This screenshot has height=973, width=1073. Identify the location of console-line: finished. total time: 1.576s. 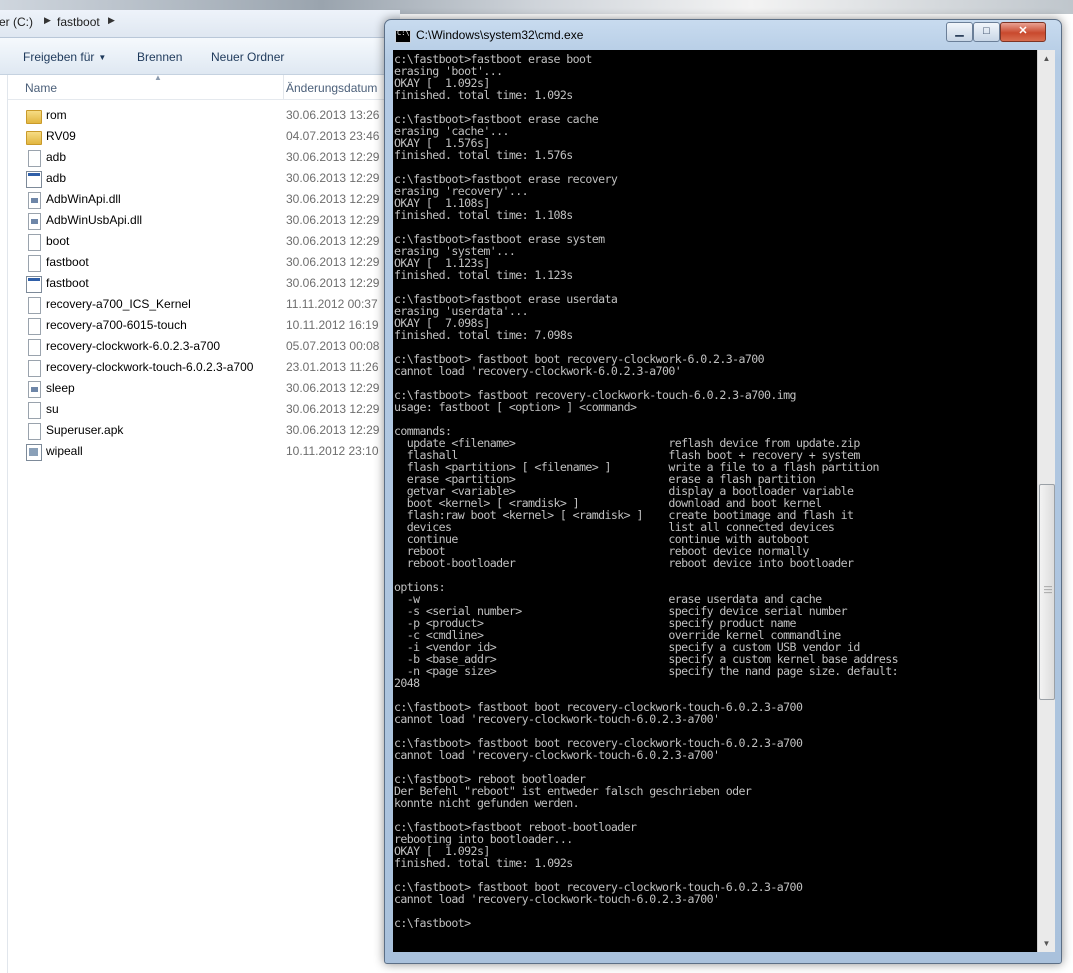
(483, 155).